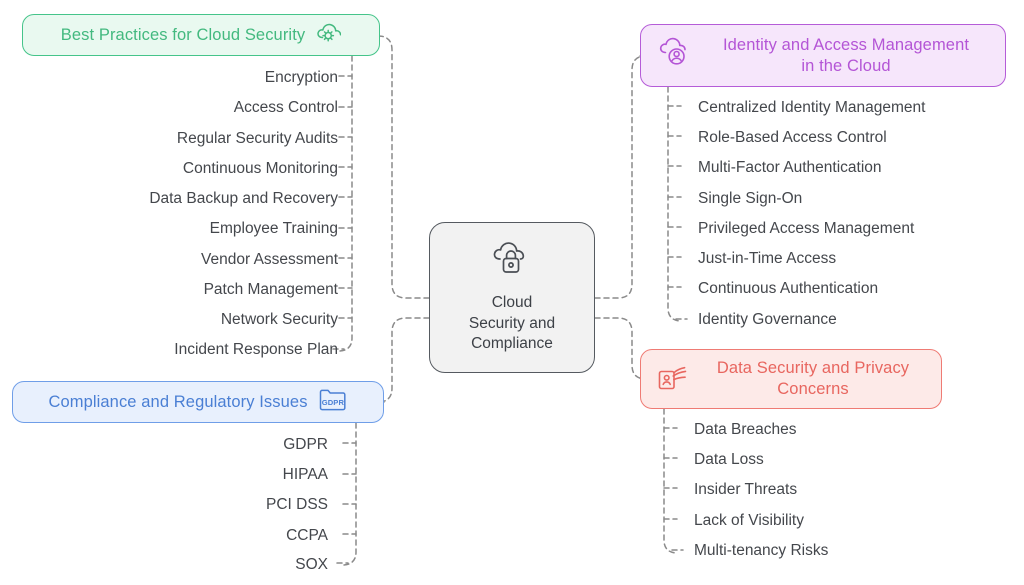  What do you see at coordinates (788, 289) in the screenshot?
I see `leaf-item: Continuous Authentication` at bounding box center [788, 289].